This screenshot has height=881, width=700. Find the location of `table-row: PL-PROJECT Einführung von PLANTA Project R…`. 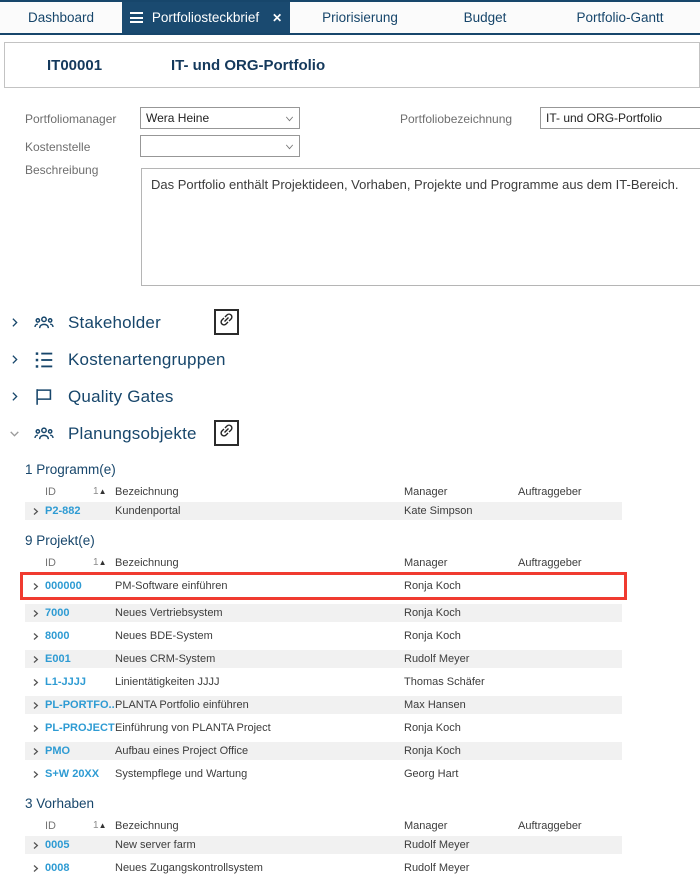

table-row: PL-PROJECT Einführung von PLANTA Project R… is located at coordinates (323, 728).